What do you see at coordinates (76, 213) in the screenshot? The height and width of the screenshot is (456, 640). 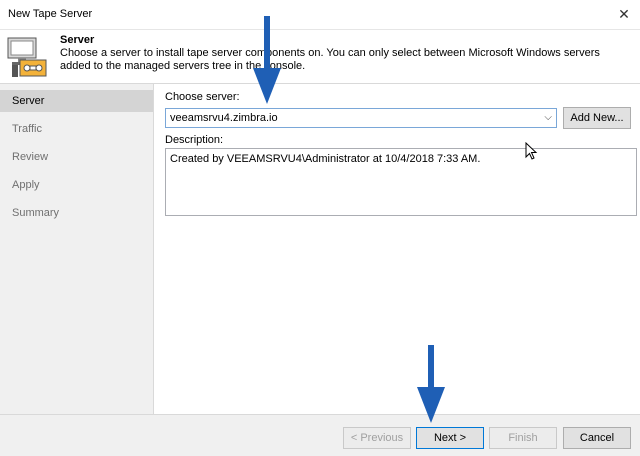 I see `step-summary: Summary` at bounding box center [76, 213].